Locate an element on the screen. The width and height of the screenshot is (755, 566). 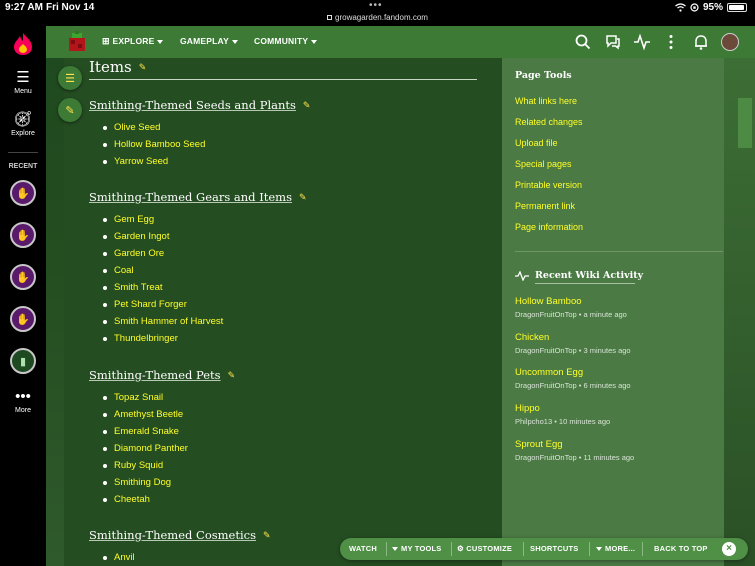
activity-meta: DragonFruitOnTop • 11 minutes ago is located at coordinates (575, 457).